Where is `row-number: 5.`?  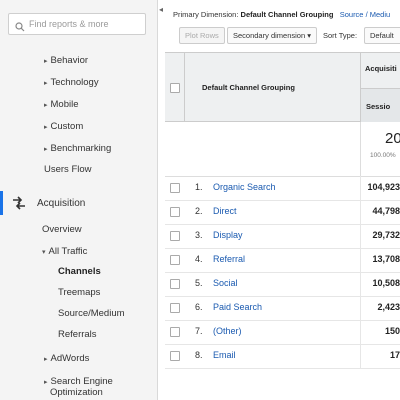 row-number: 5. is located at coordinates (199, 283).